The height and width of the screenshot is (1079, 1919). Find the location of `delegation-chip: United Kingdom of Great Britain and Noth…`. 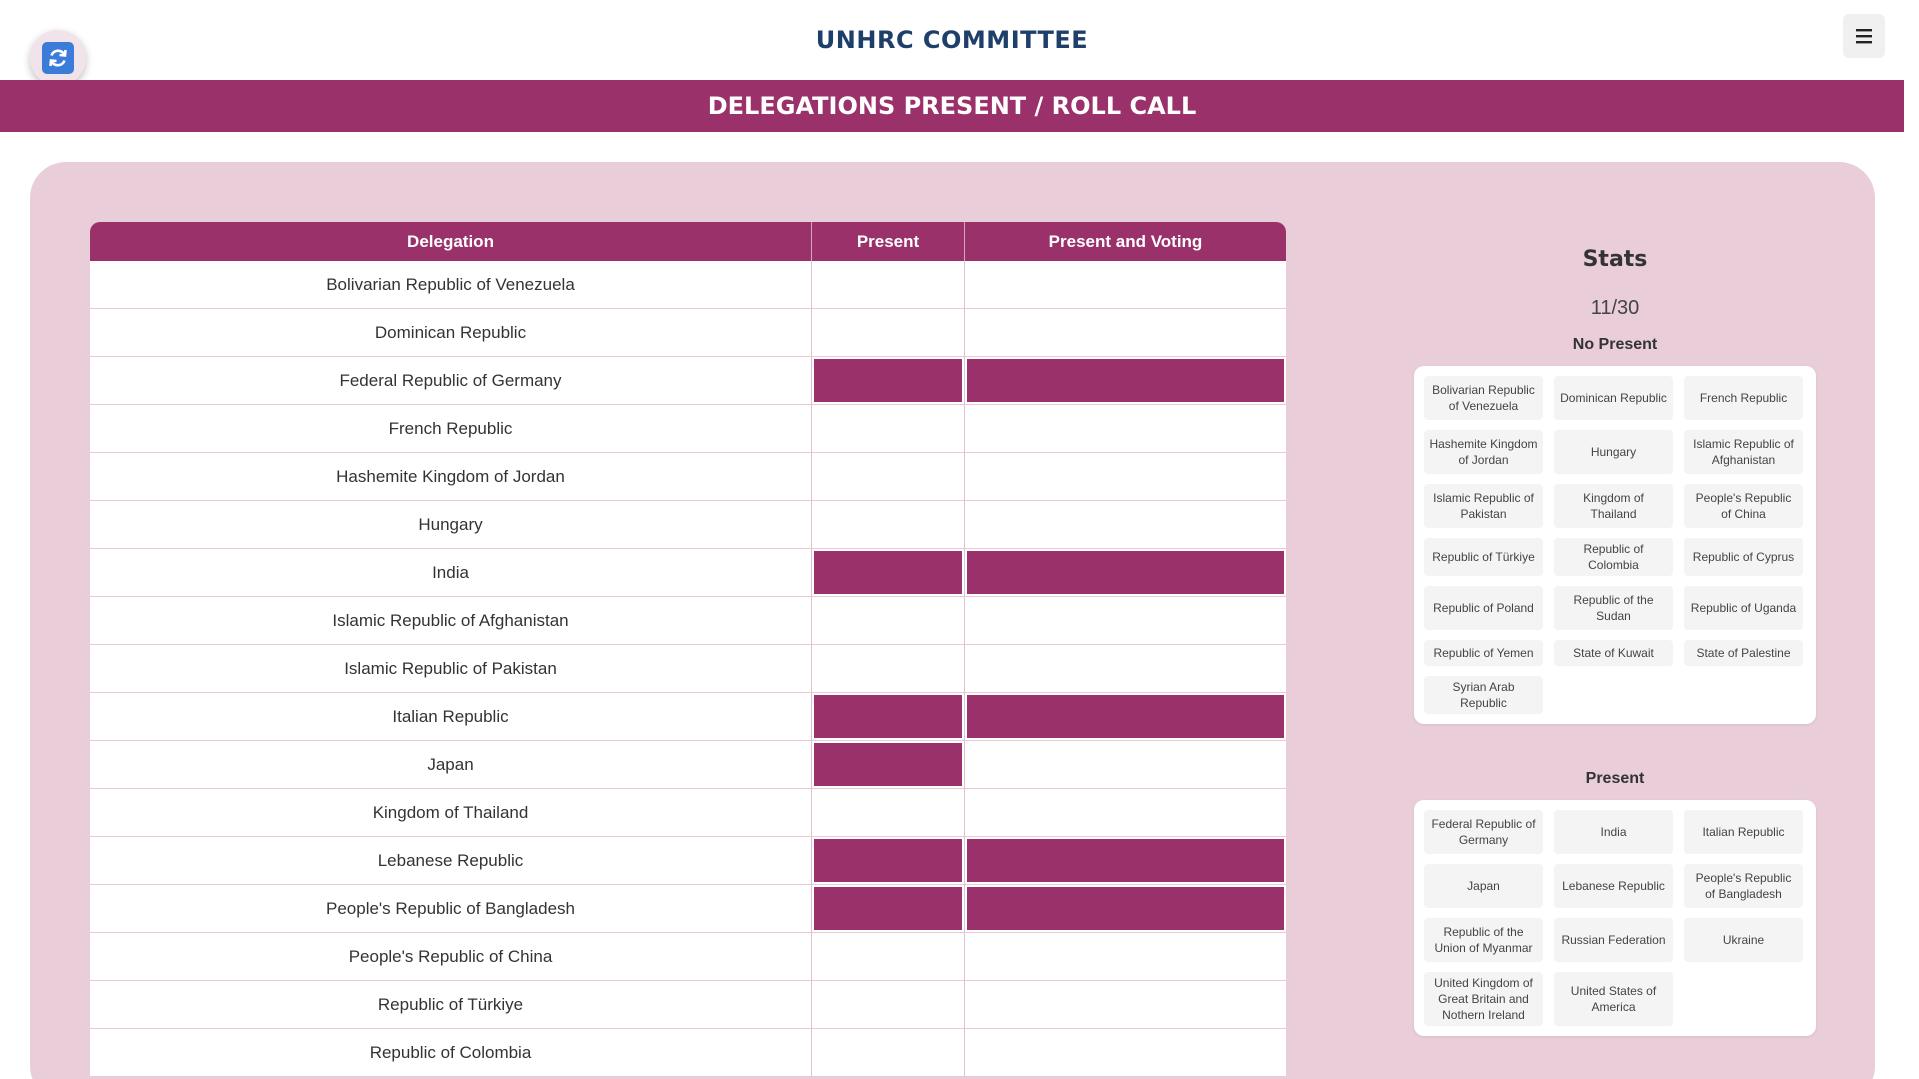

delegation-chip: United Kingdom of Great Britain and Noth… is located at coordinates (1483, 999).